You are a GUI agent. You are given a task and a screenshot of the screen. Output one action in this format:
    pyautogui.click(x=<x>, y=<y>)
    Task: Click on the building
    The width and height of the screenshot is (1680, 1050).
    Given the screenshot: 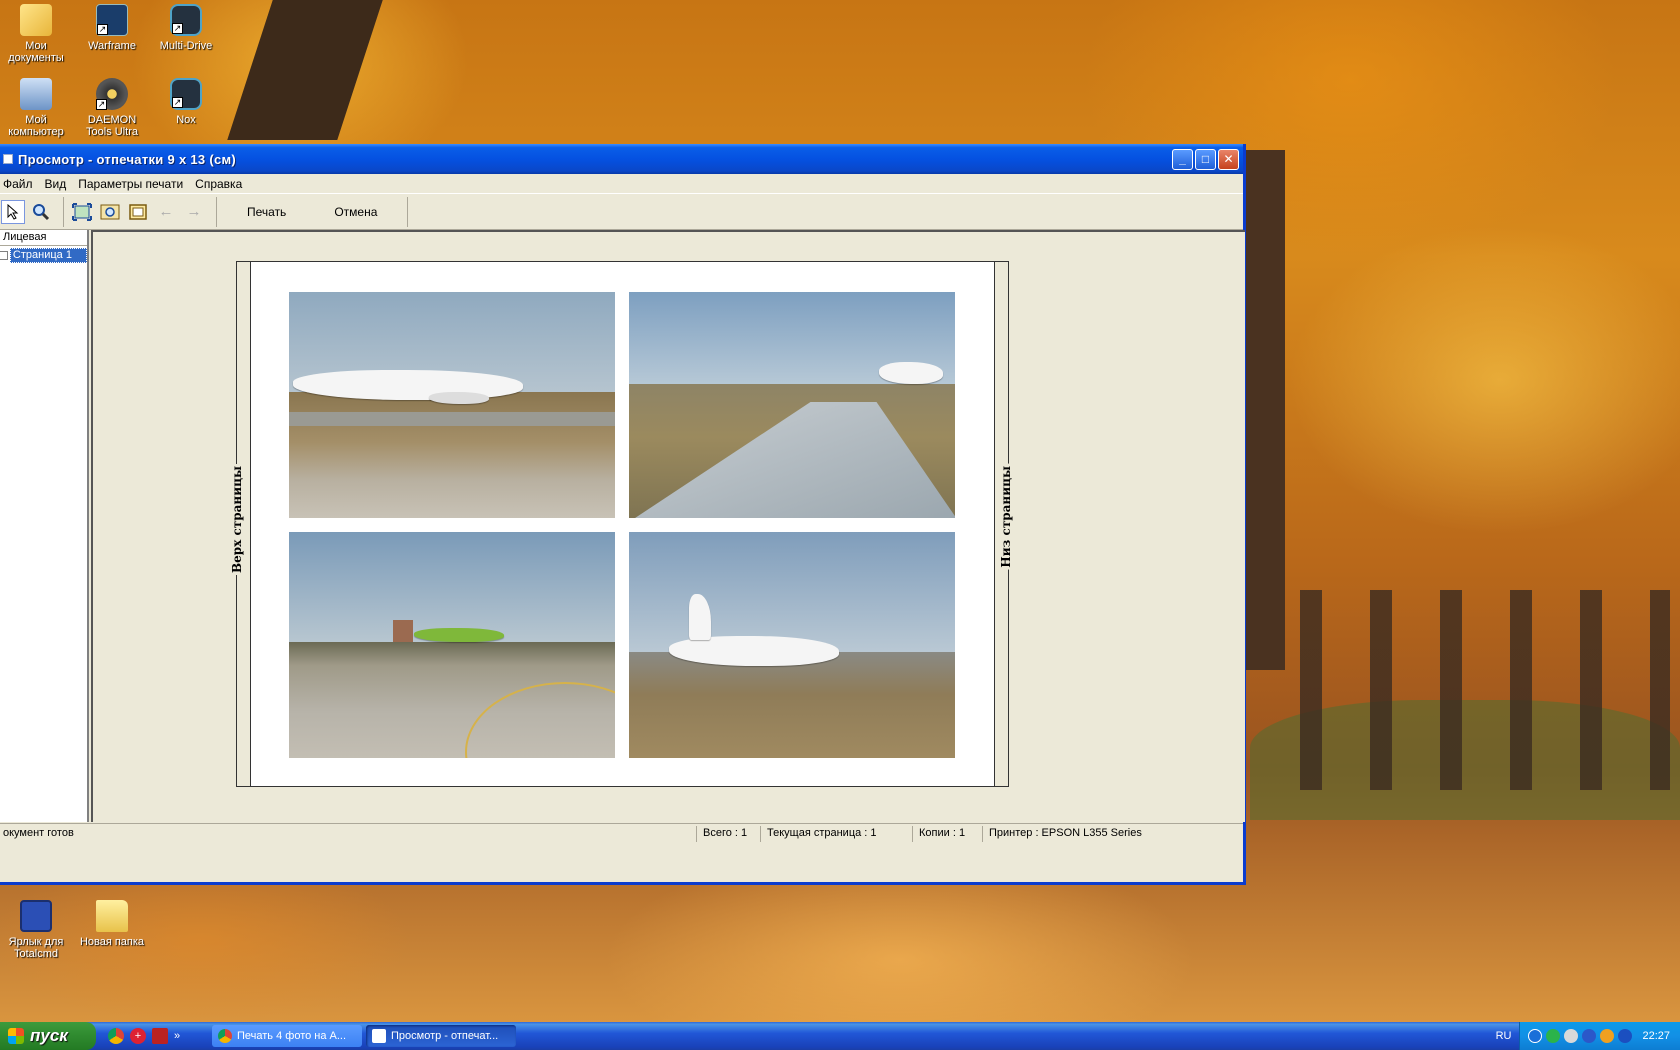 What is the action you would take?
    pyautogui.click(x=403, y=631)
    